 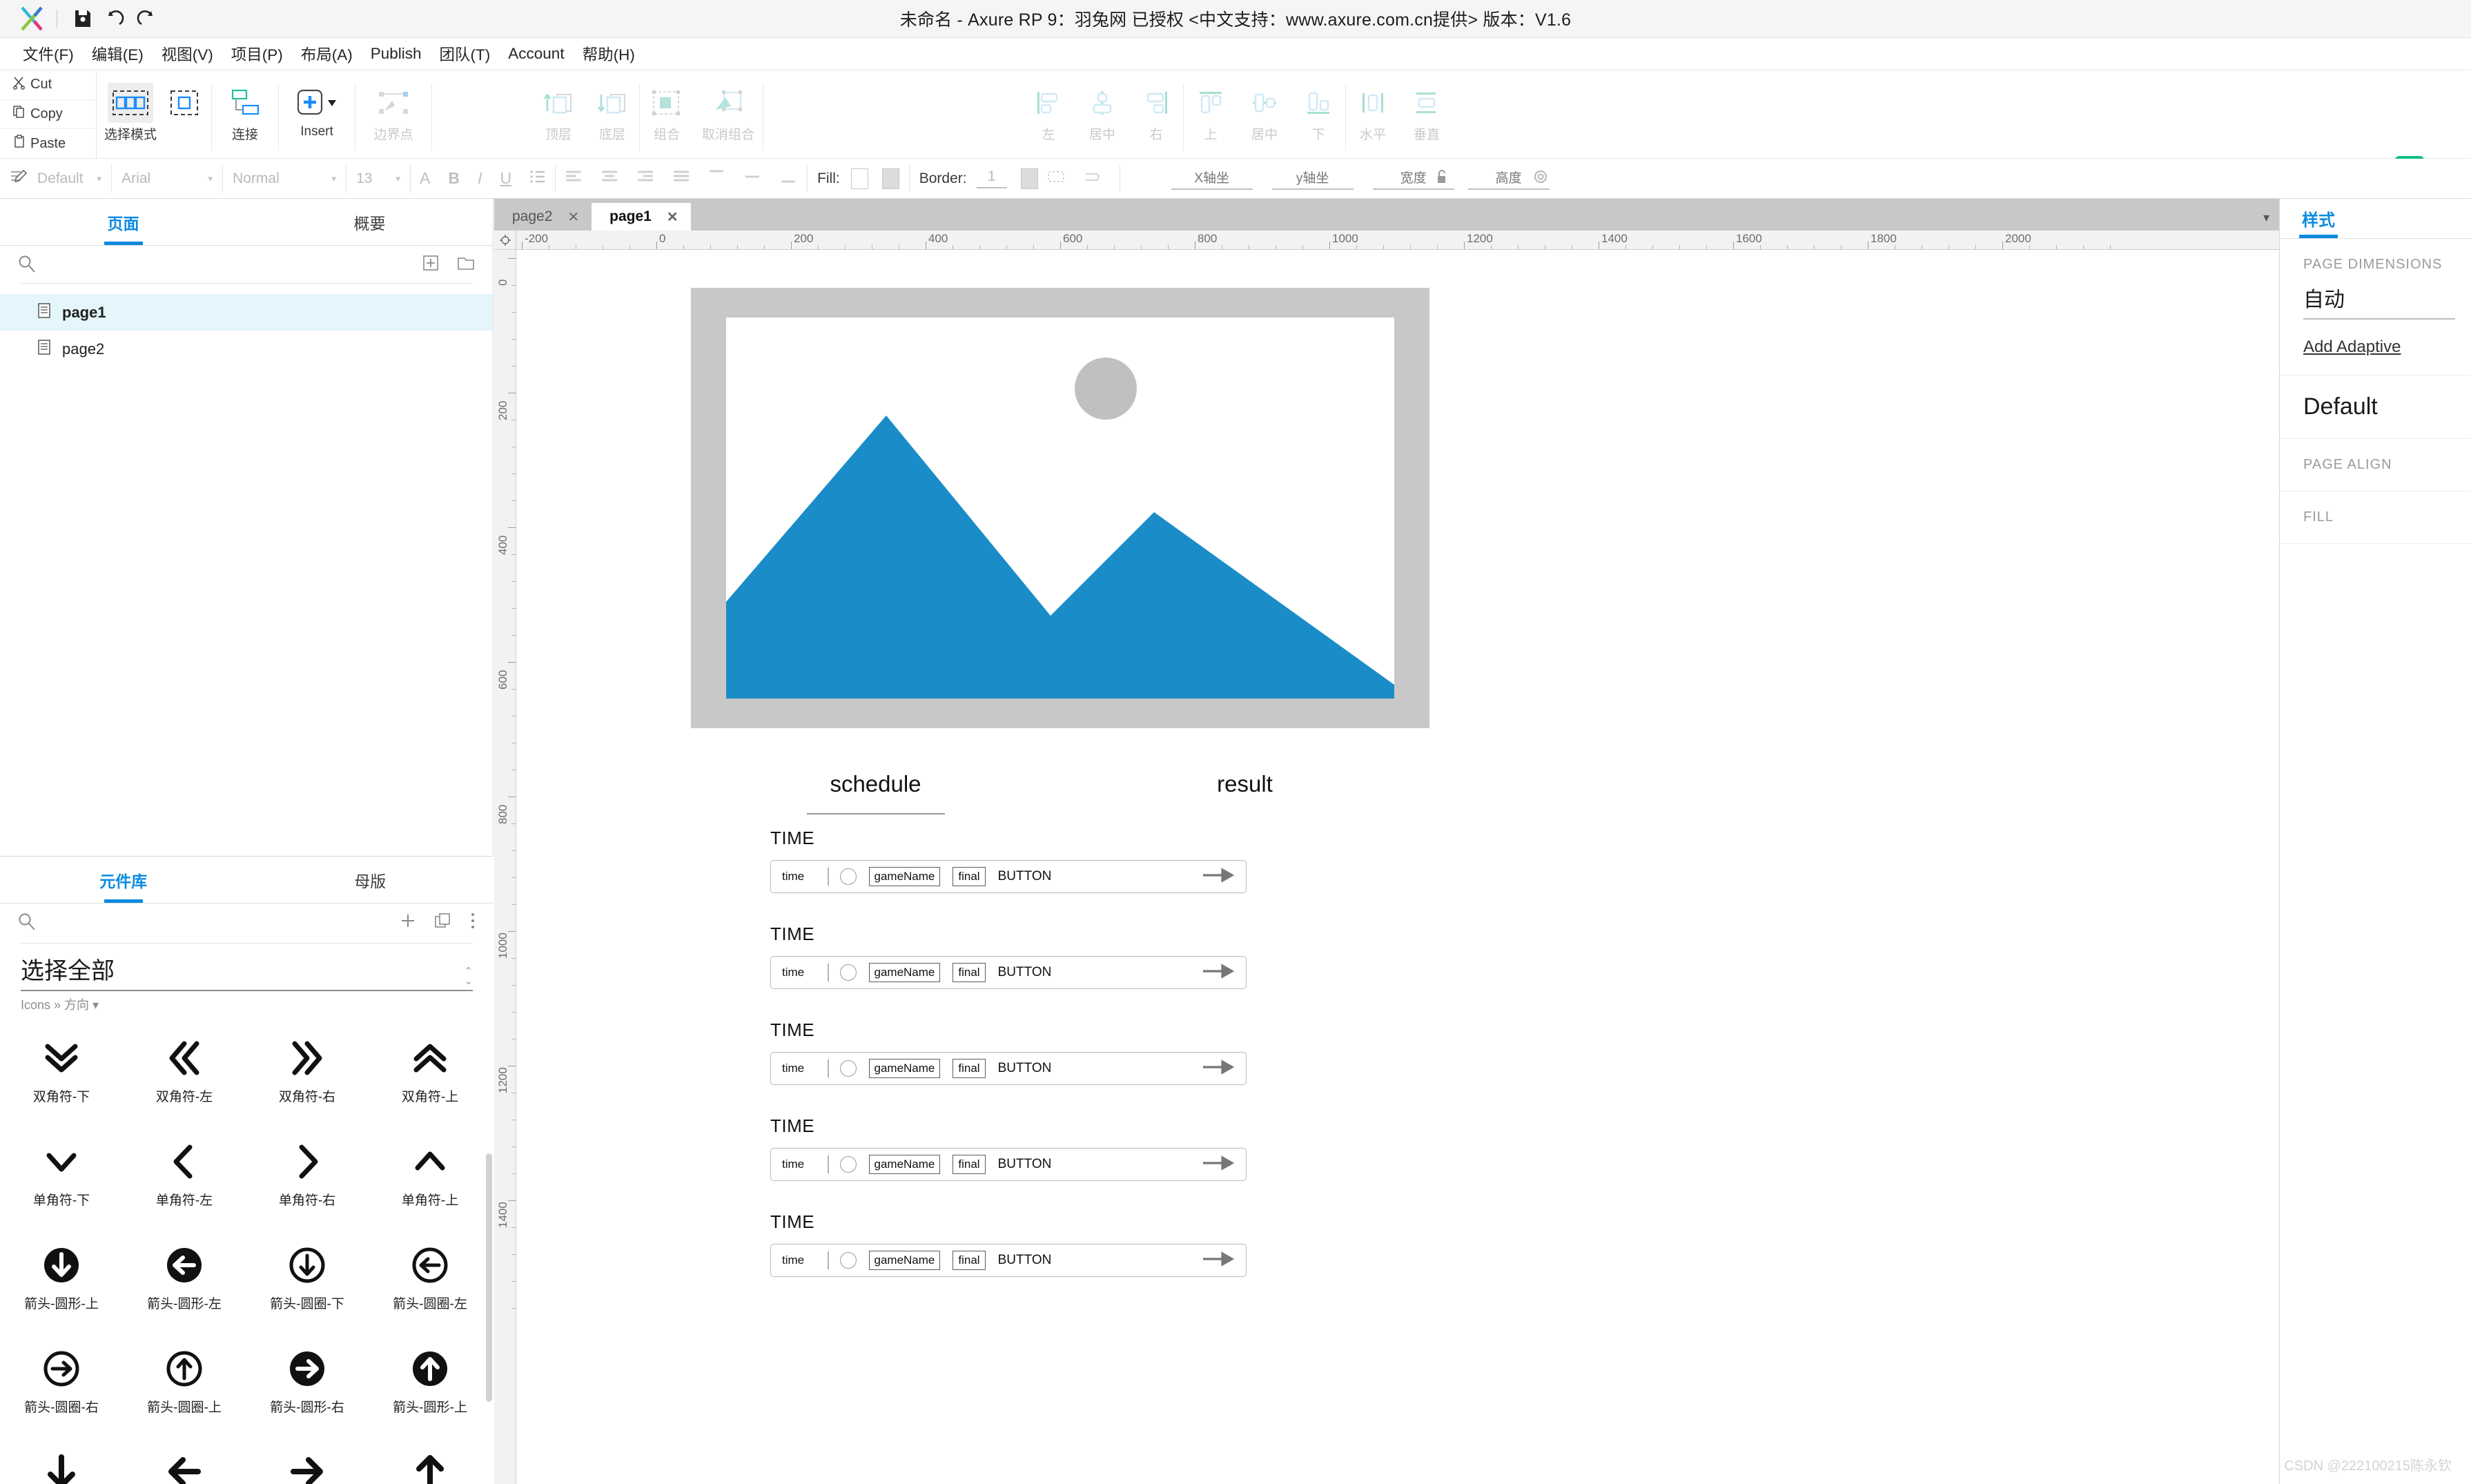 What do you see at coordinates (247, 964) in the screenshot?
I see `library-selector: 选择全部 ⌃ ⌄` at bounding box center [247, 964].